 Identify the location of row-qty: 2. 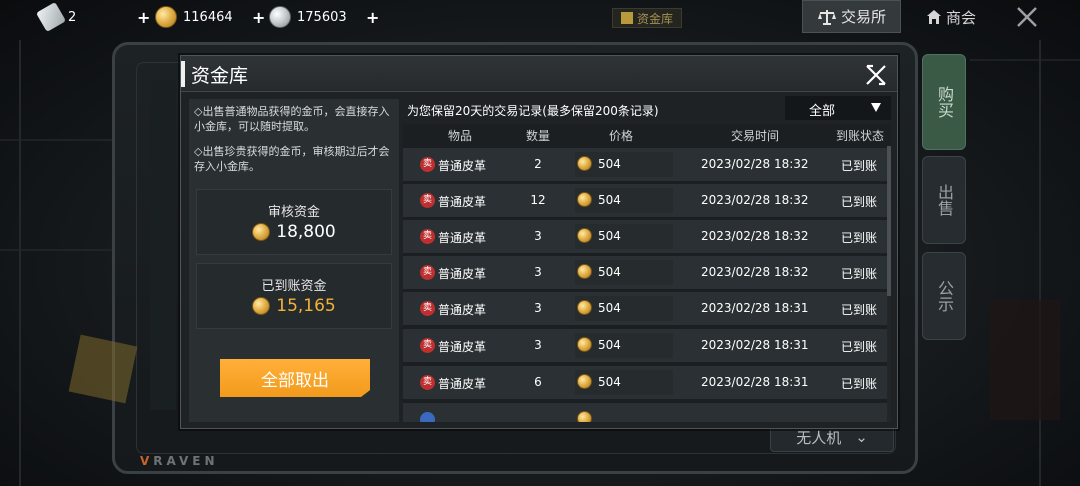
(538, 164).